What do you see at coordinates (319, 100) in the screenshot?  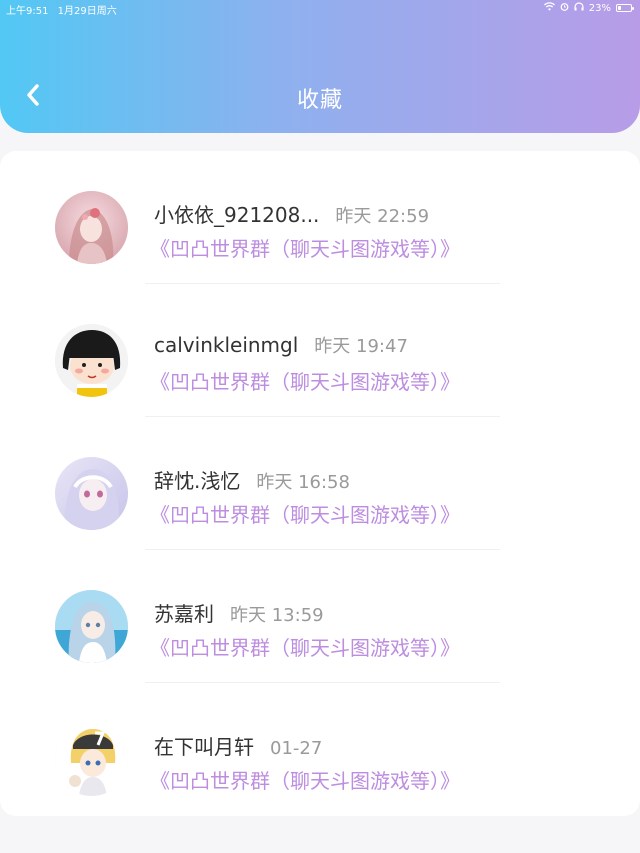 I see `page-title: 收藏` at bounding box center [319, 100].